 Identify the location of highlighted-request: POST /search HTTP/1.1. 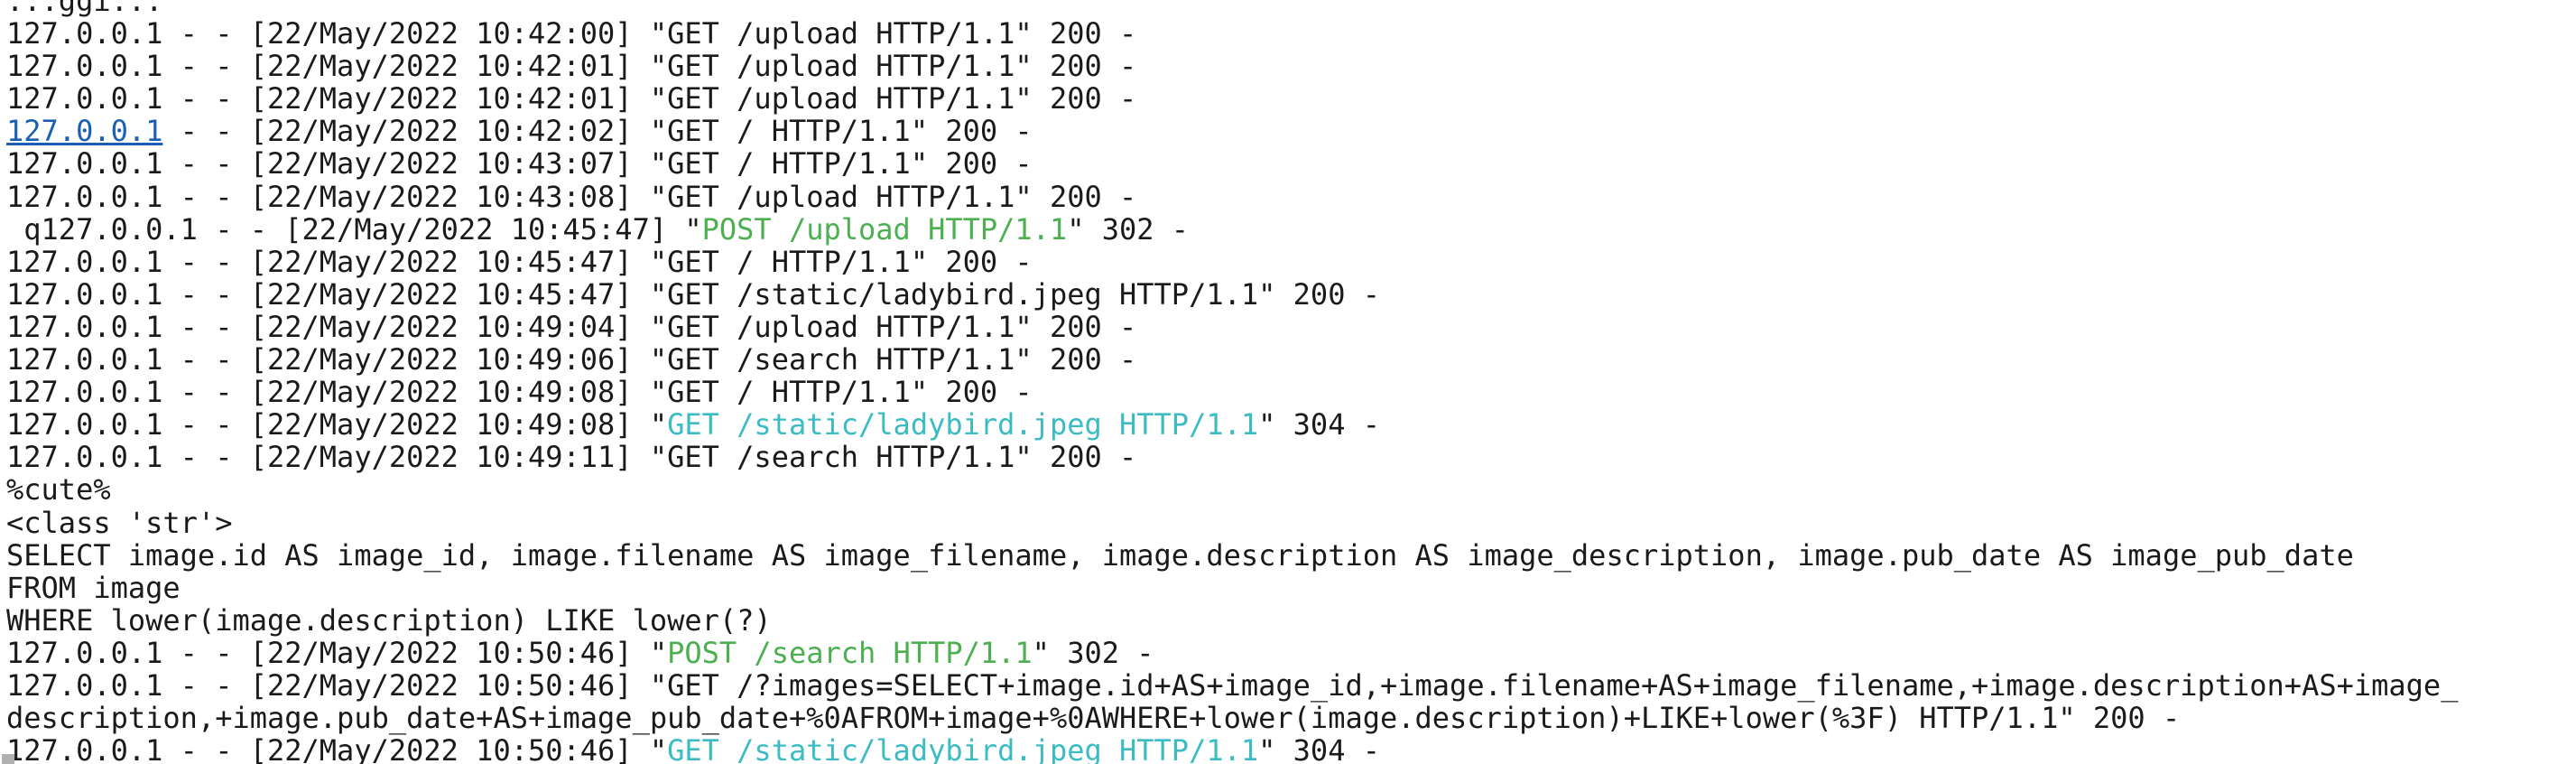
(850, 652).